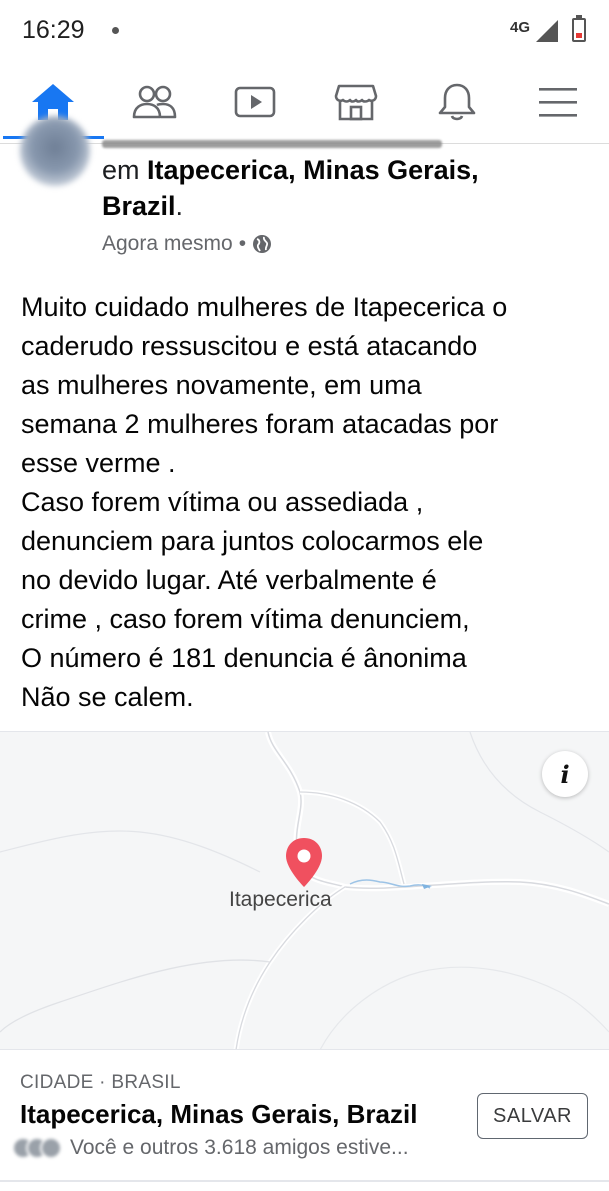  I want to click on post-body-line: as mulheres novamente, em uma, so click(221, 385).